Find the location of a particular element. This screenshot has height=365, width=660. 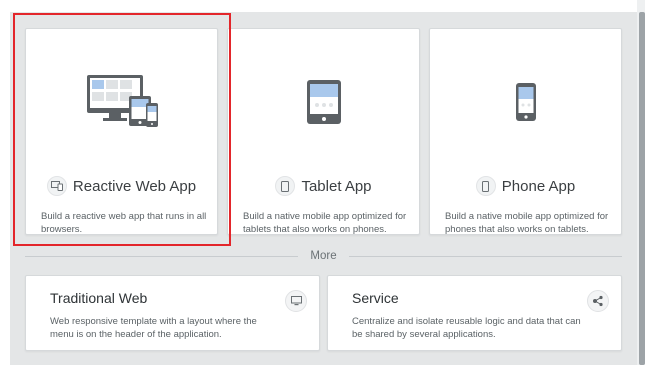

responsive-devices-illustration is located at coordinates (121, 102).